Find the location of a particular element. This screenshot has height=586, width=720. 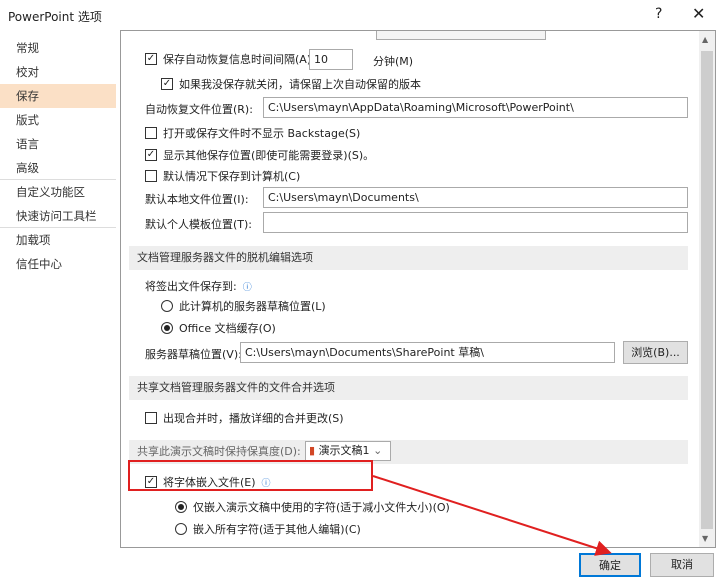

annotation-arrow is located at coordinates (492, 515).